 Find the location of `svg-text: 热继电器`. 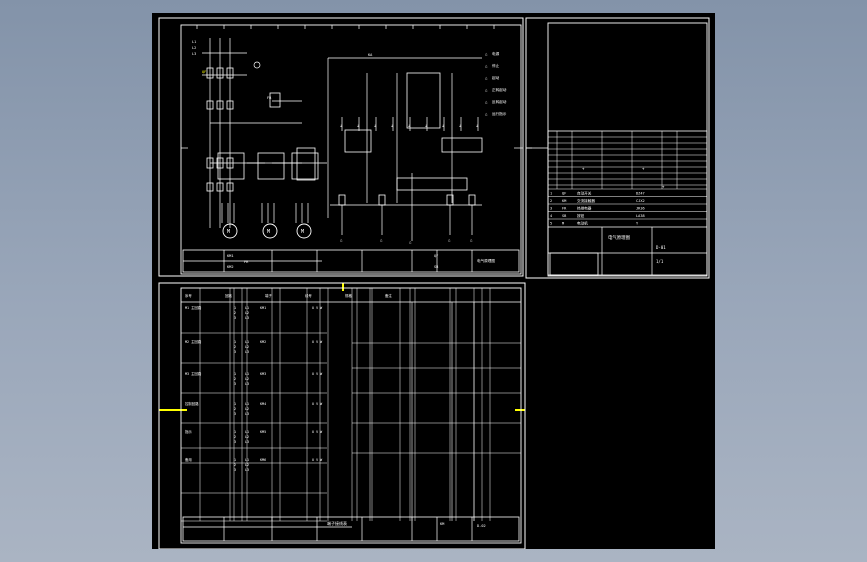

svg-text: 热继电器 is located at coordinates (584, 208).